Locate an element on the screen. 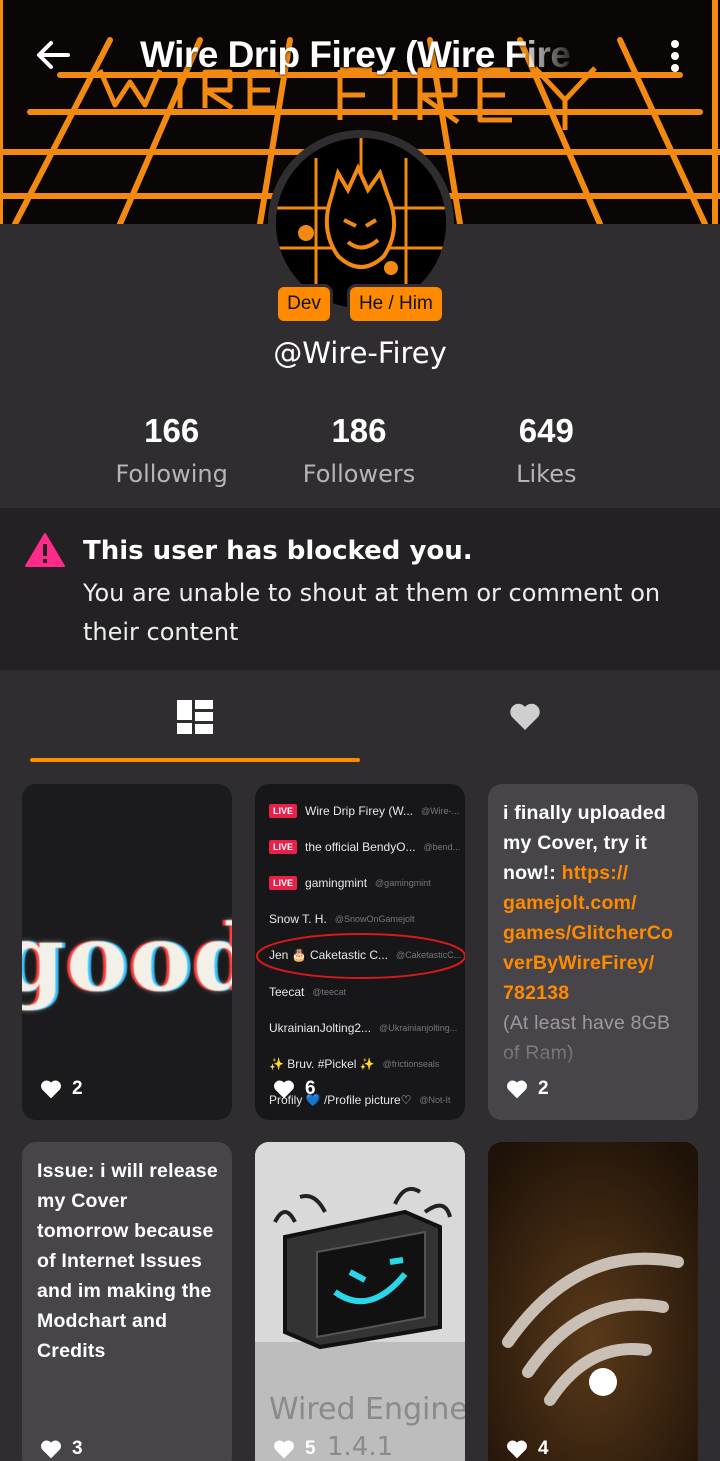 The width and height of the screenshot is (720, 1461). more-vert-icon is located at coordinates (675, 44).